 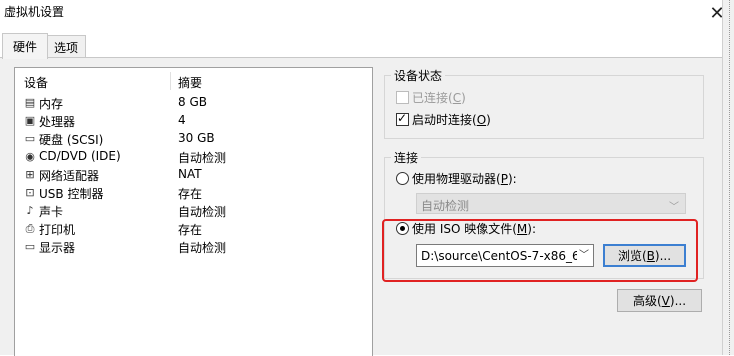 What do you see at coordinates (30, 138) in the screenshot?
I see `hard-disk-icon: ▭` at bounding box center [30, 138].